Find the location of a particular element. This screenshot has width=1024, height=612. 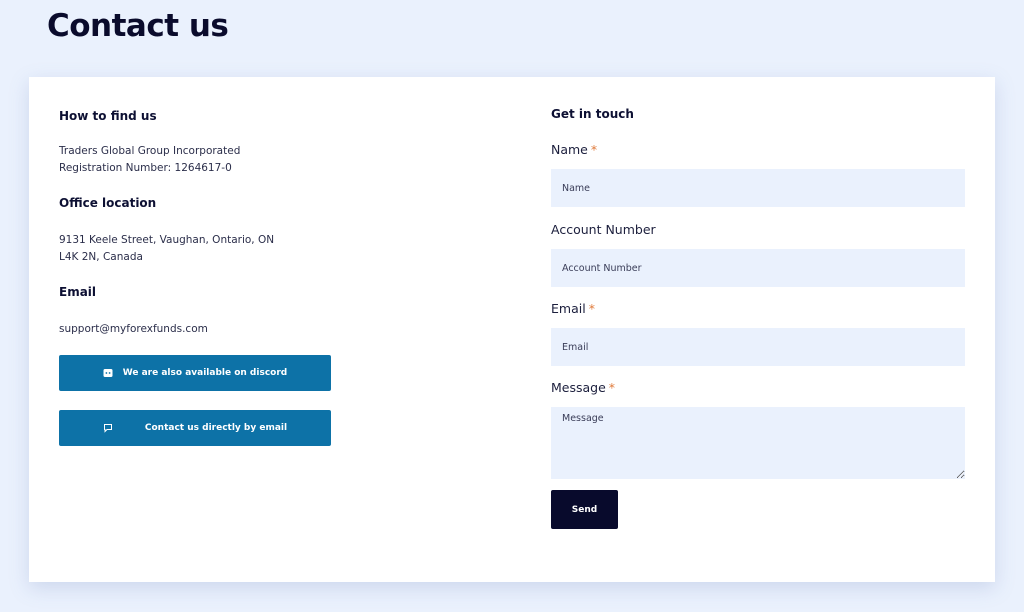

address-line-2: L4K 2N, Canada is located at coordinates (101, 257).